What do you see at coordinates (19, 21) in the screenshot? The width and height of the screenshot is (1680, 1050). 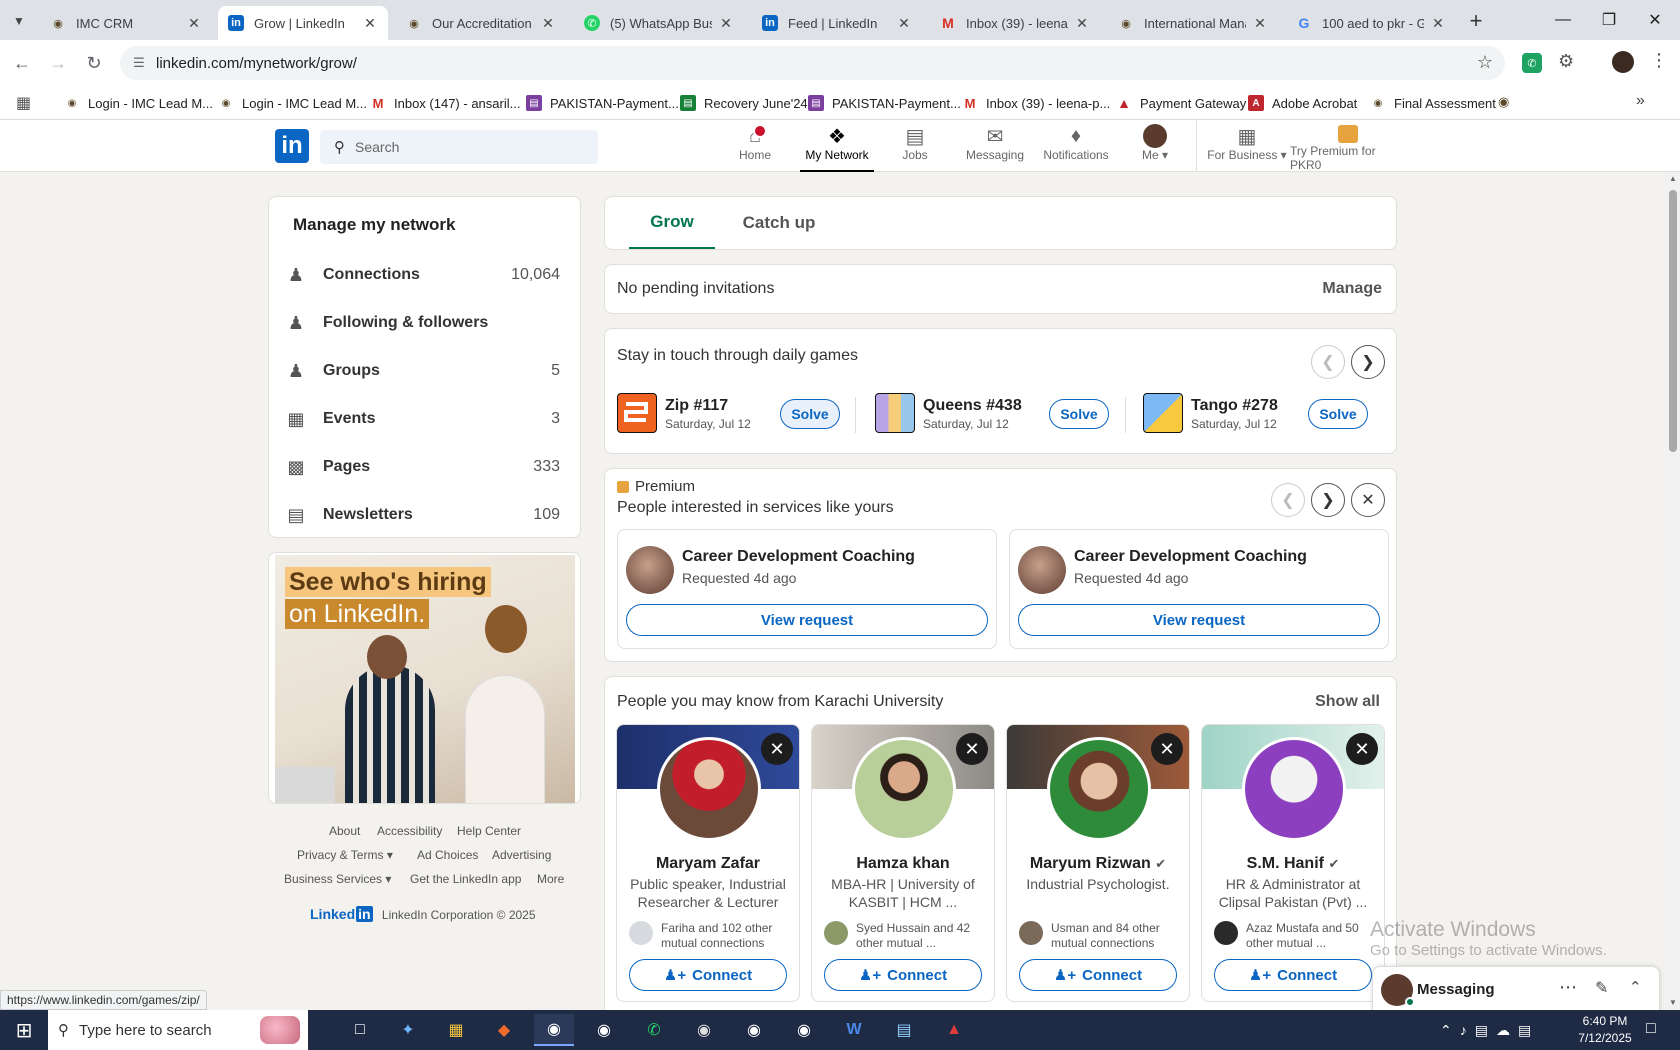 I see `tab-search-button: ▼` at bounding box center [19, 21].